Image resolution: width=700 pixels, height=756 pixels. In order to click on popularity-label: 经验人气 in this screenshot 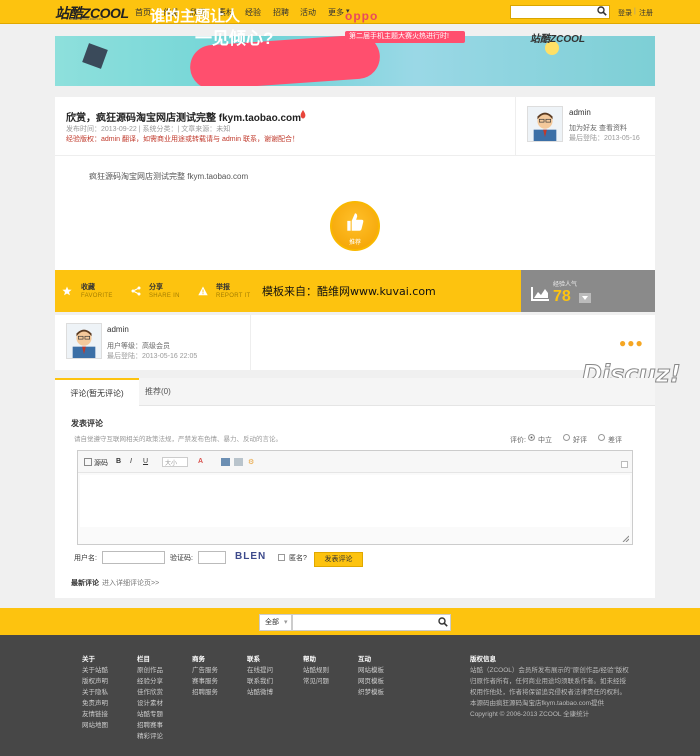, I will do `click(565, 285)`.